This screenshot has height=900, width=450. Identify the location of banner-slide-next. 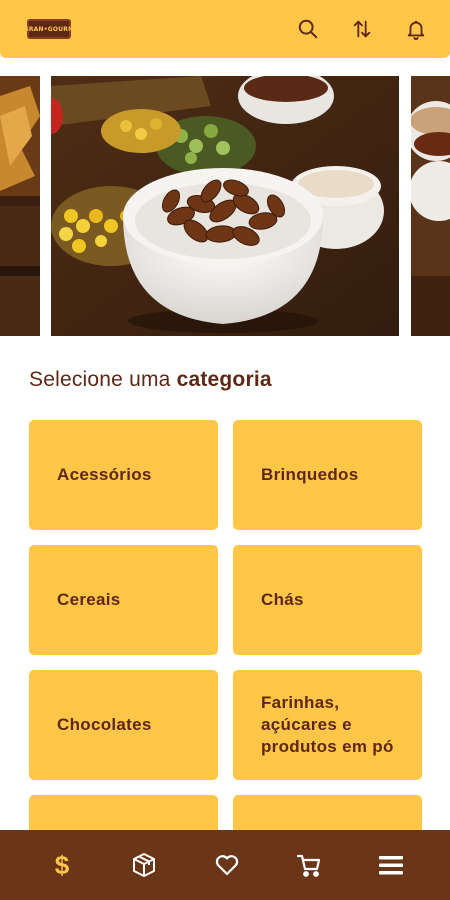
(430, 206).